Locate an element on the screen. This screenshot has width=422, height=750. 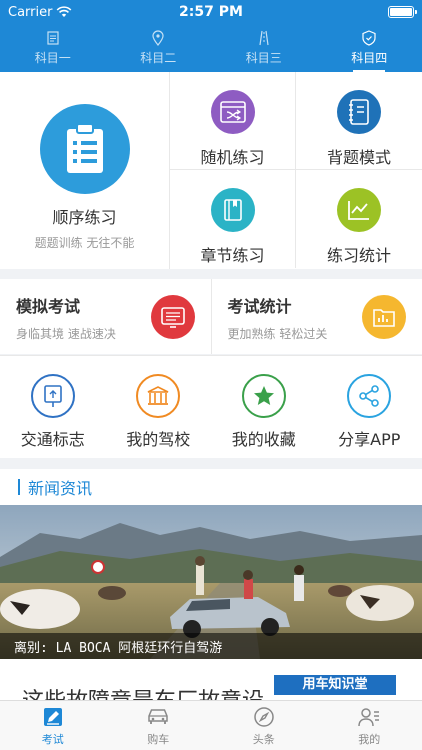
battery-icon is located at coordinates (402, 12).